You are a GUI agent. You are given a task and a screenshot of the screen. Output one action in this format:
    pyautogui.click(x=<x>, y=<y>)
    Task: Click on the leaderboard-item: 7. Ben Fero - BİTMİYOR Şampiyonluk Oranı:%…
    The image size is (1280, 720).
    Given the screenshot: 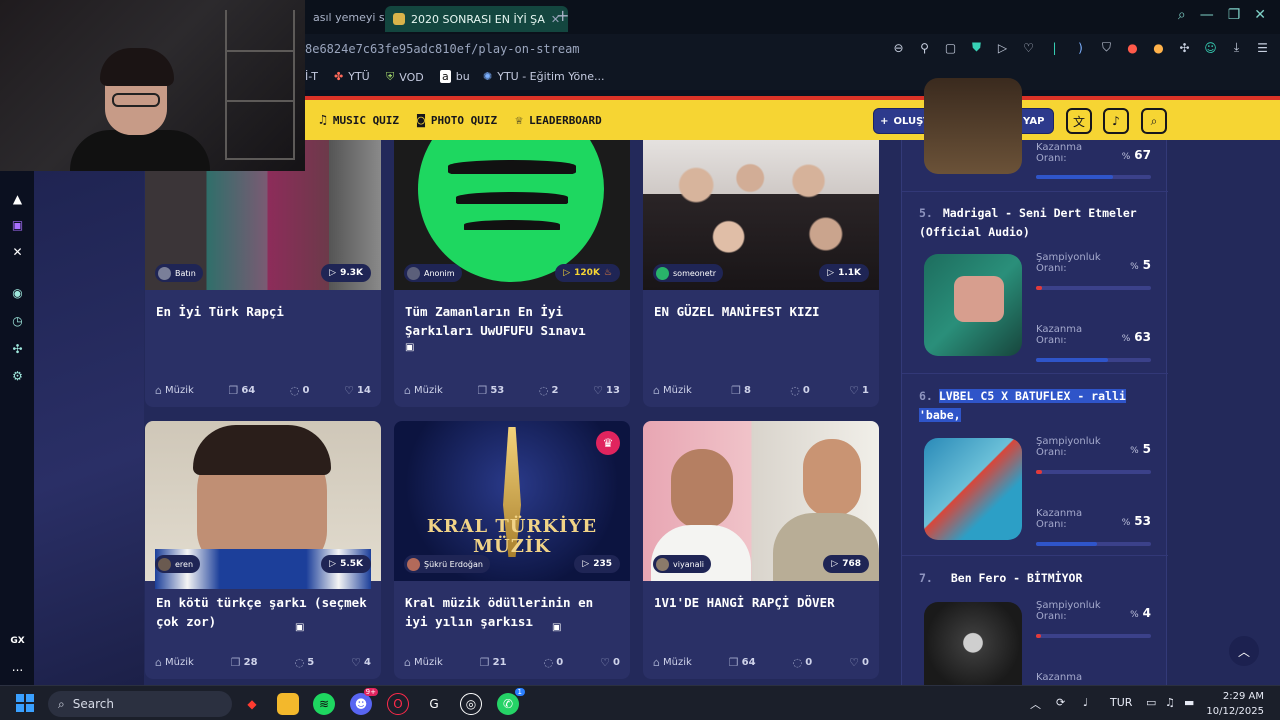 What is the action you would take?
    pyautogui.click(x=1035, y=630)
    